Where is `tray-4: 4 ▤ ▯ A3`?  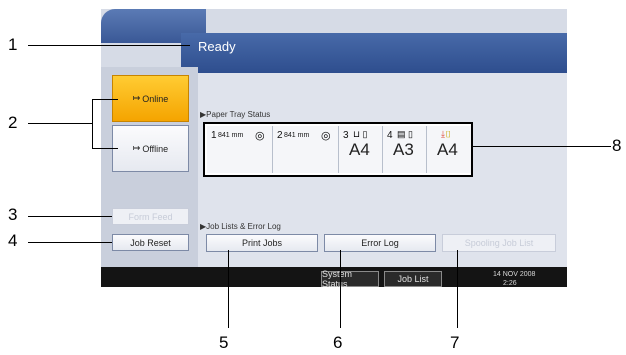
tray-4: 4 ▤ ▯ A3 is located at coordinates (405, 149).